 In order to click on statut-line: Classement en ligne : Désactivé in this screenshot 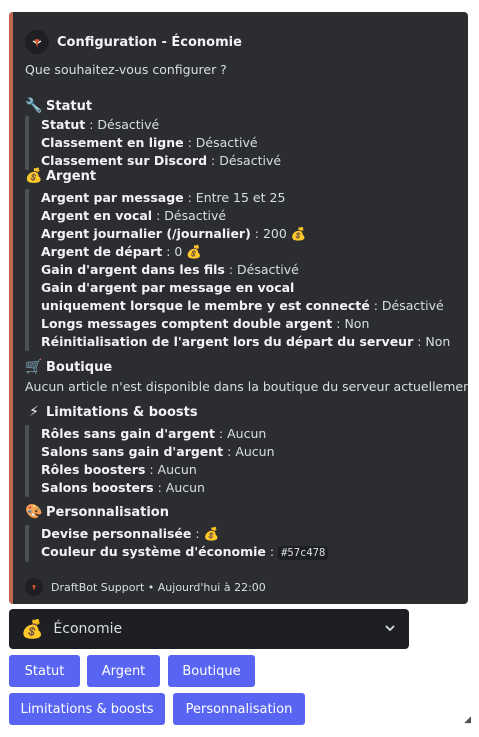, I will do `click(149, 142)`.